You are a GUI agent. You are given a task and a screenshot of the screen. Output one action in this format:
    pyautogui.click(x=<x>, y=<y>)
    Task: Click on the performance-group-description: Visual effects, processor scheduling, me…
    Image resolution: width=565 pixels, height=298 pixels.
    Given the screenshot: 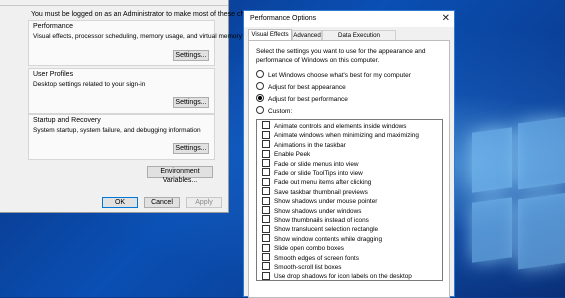 What is the action you would take?
    pyautogui.click(x=137, y=36)
    